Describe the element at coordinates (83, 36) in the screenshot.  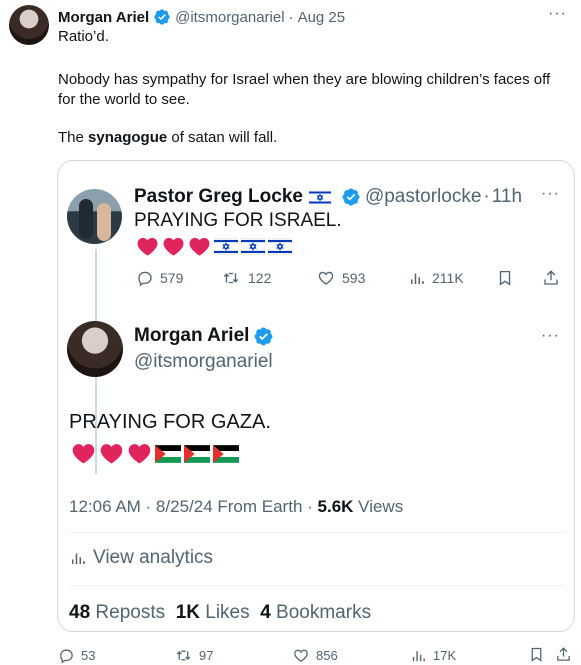
I see `tweet-text-line1: Ratio’d.` at that location.